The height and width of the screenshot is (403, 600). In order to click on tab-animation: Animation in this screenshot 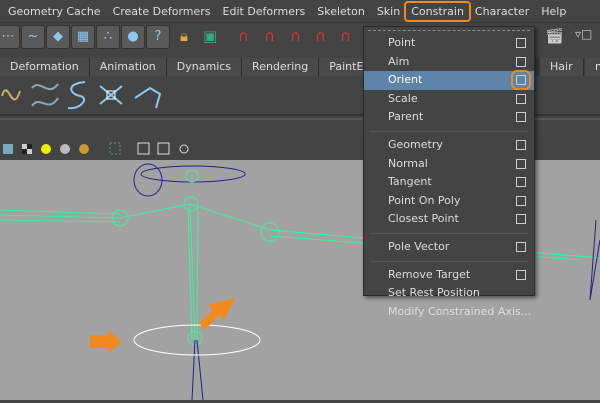, I will do `click(128, 67)`.